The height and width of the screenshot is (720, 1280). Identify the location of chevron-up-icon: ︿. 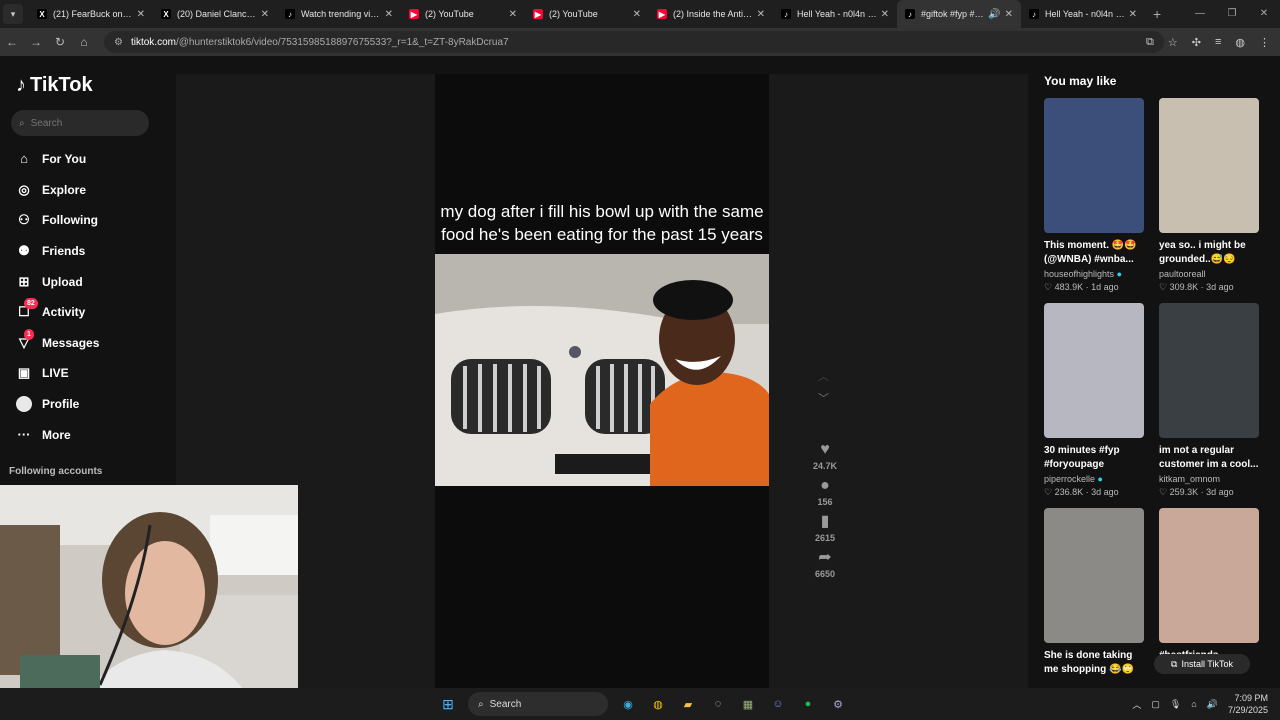
(823, 376).